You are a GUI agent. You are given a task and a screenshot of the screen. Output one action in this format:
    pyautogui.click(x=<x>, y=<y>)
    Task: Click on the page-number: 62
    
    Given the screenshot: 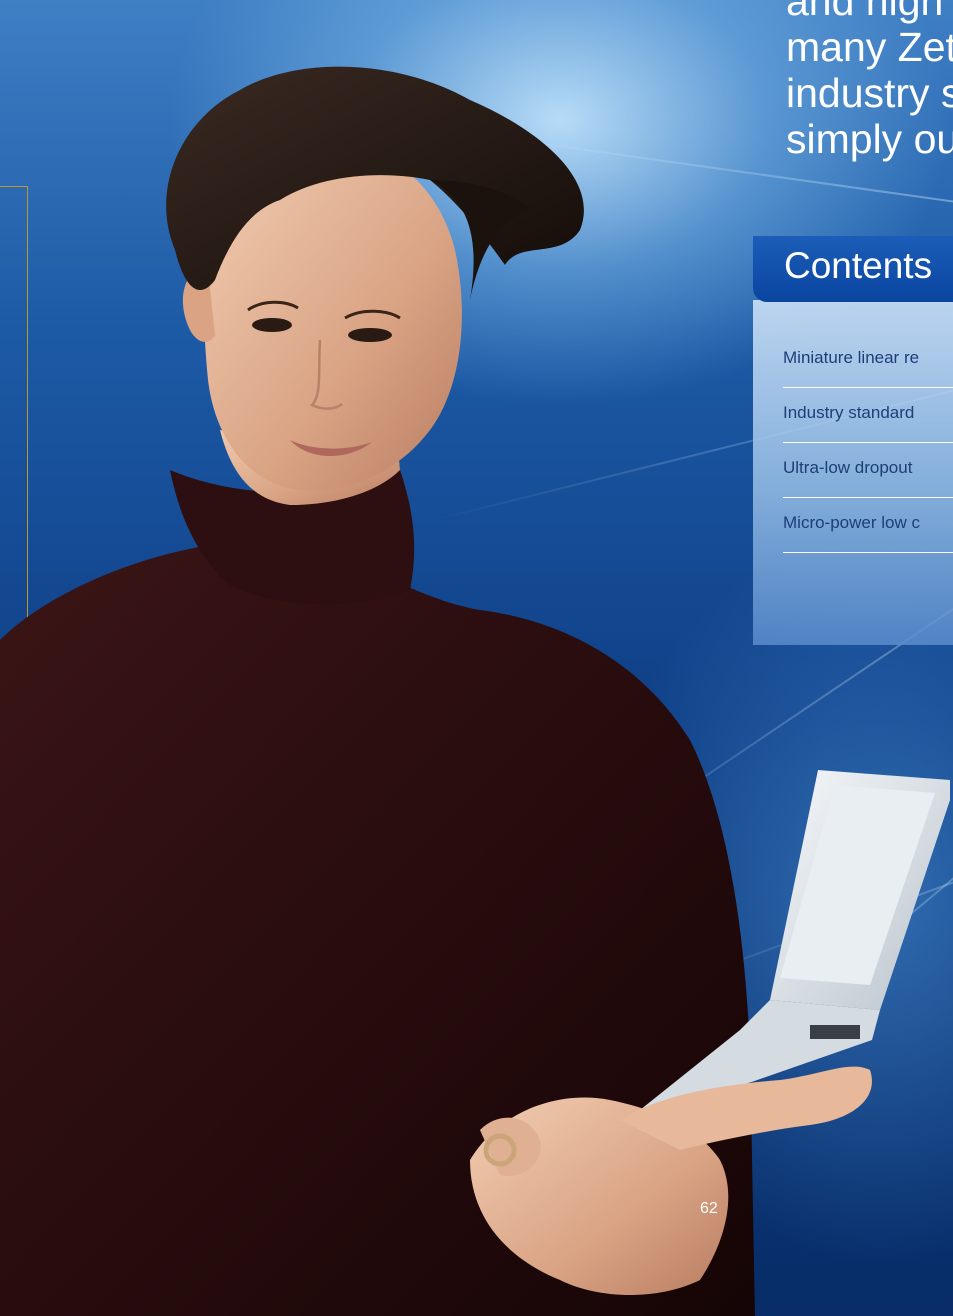 What is the action you would take?
    pyautogui.click(x=709, y=1208)
    